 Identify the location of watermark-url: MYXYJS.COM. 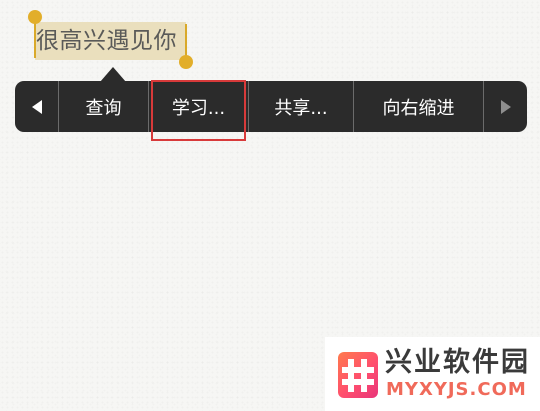
(456, 389).